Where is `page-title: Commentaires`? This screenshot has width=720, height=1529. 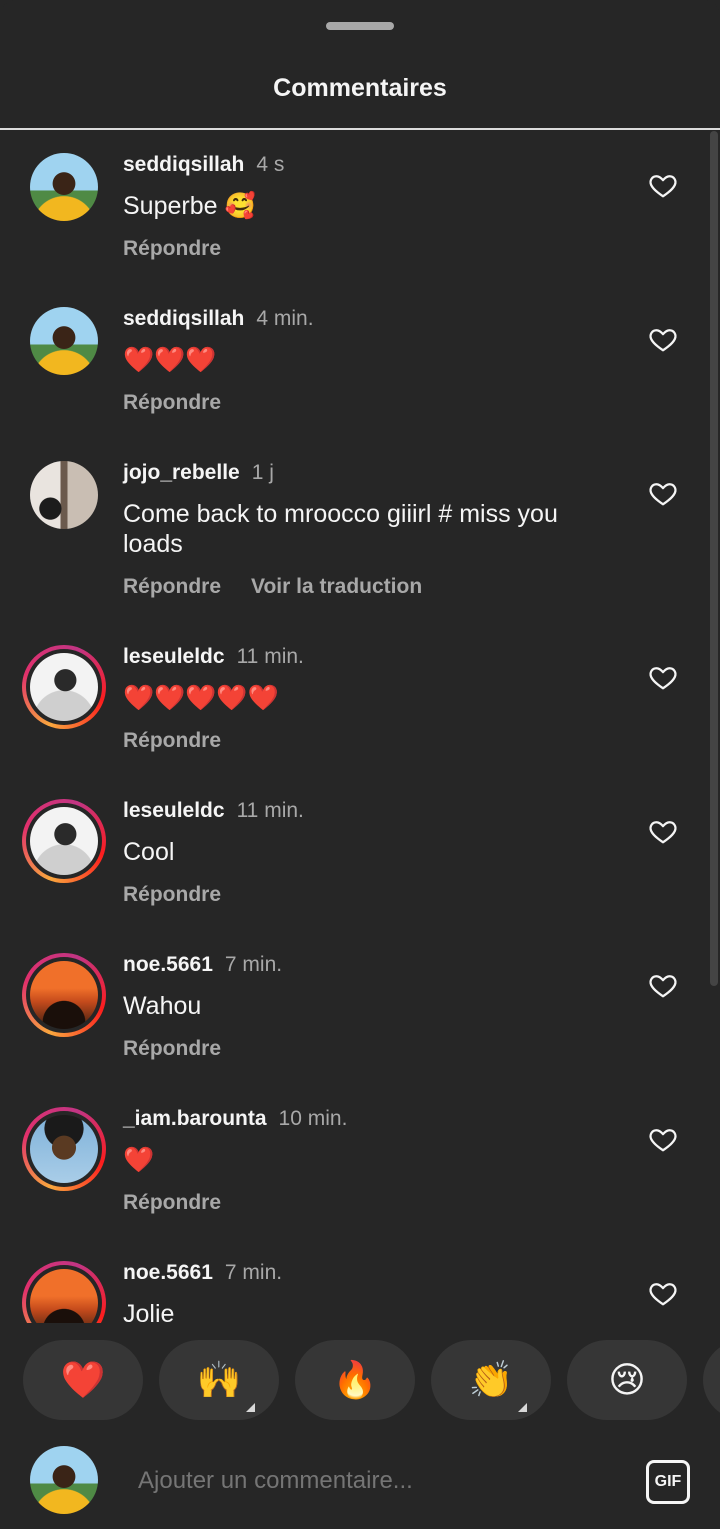 page-title: Commentaires is located at coordinates (360, 88).